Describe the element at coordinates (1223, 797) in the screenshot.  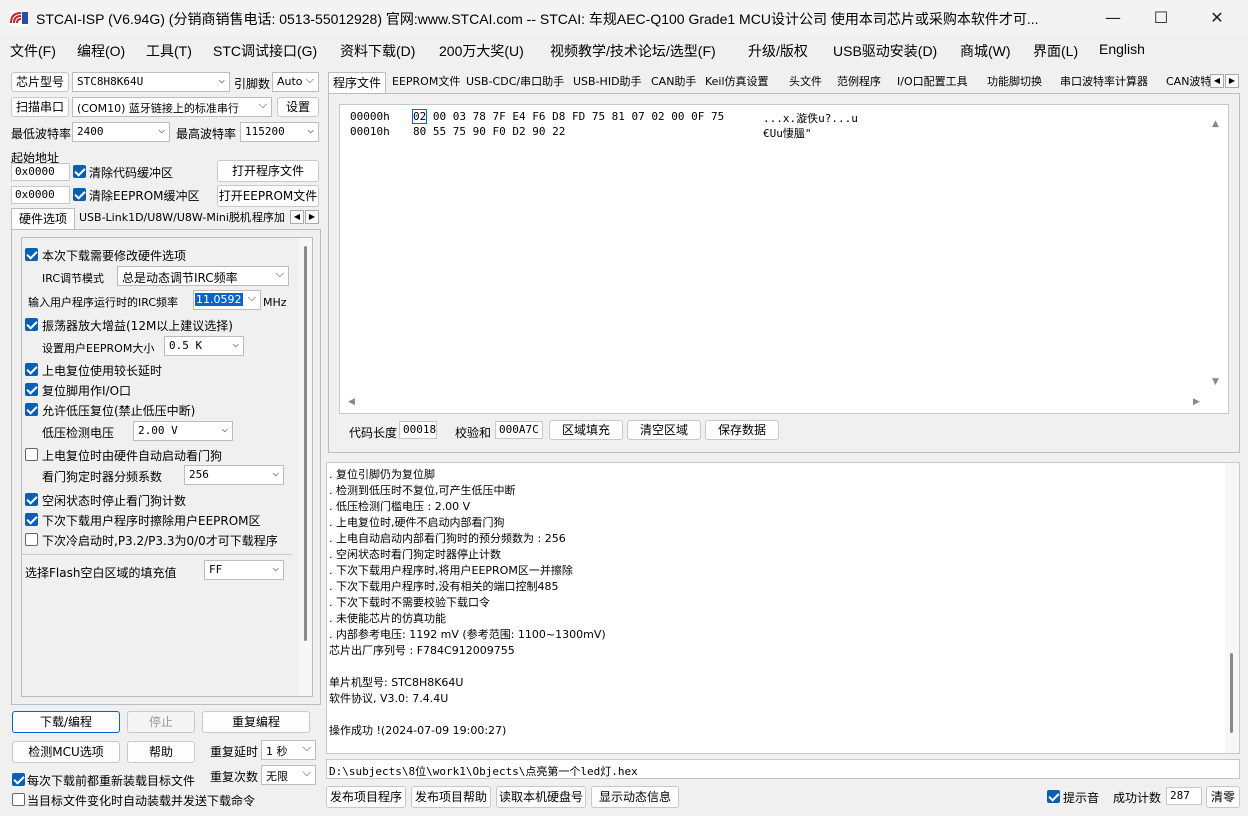
I see `clear-count-button: 清零` at that location.